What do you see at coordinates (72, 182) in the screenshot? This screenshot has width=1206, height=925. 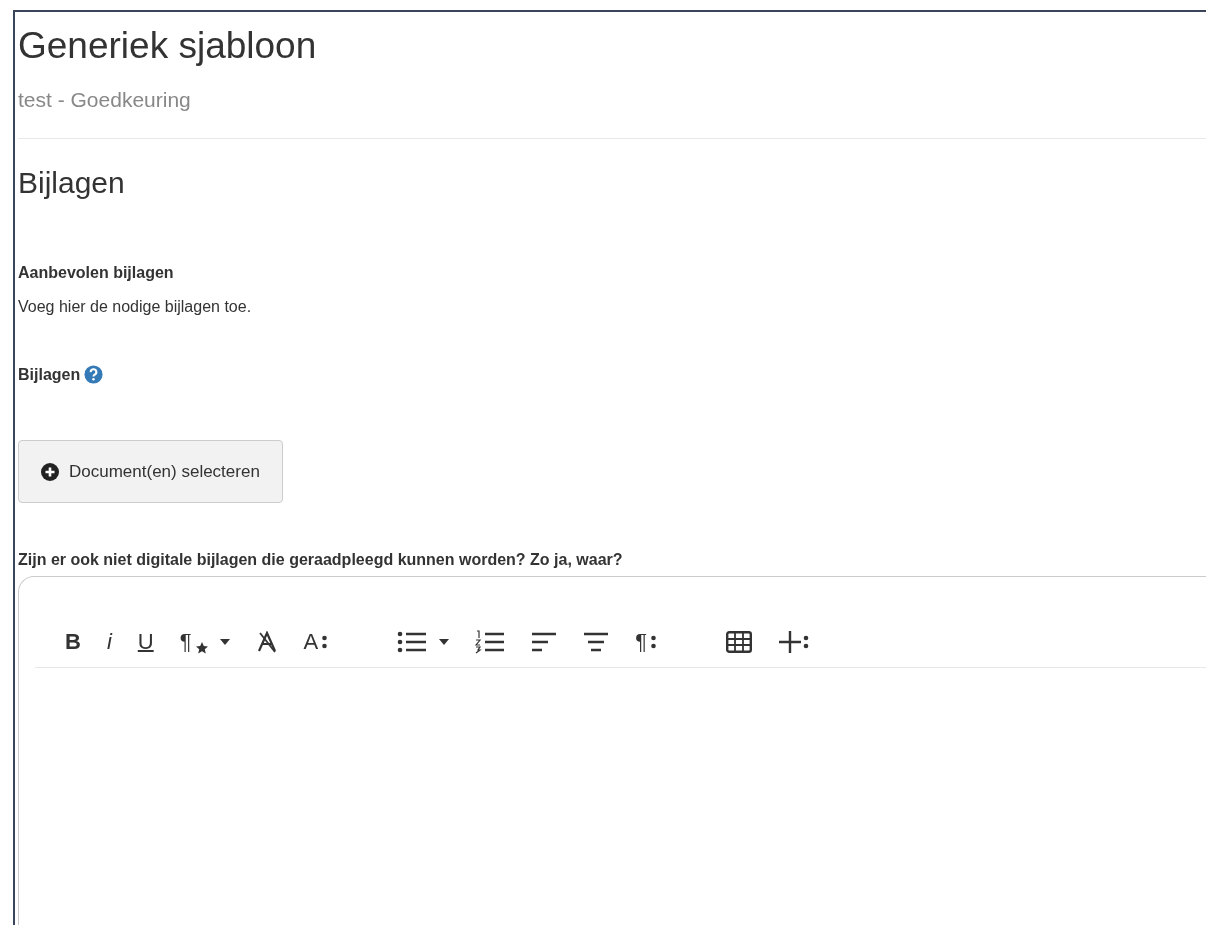 I see `section-title: Bijlagen` at bounding box center [72, 182].